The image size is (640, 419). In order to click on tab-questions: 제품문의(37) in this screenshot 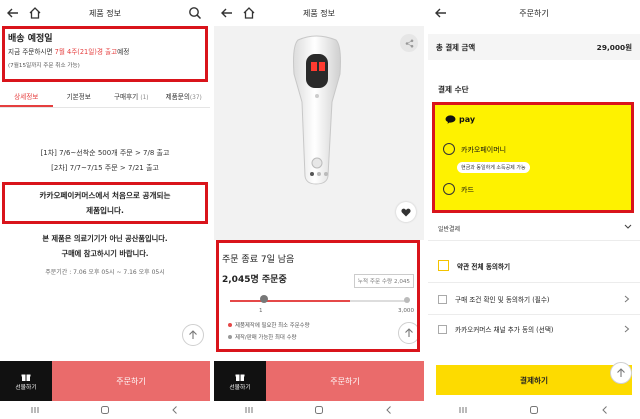, I will do `click(184, 97)`.